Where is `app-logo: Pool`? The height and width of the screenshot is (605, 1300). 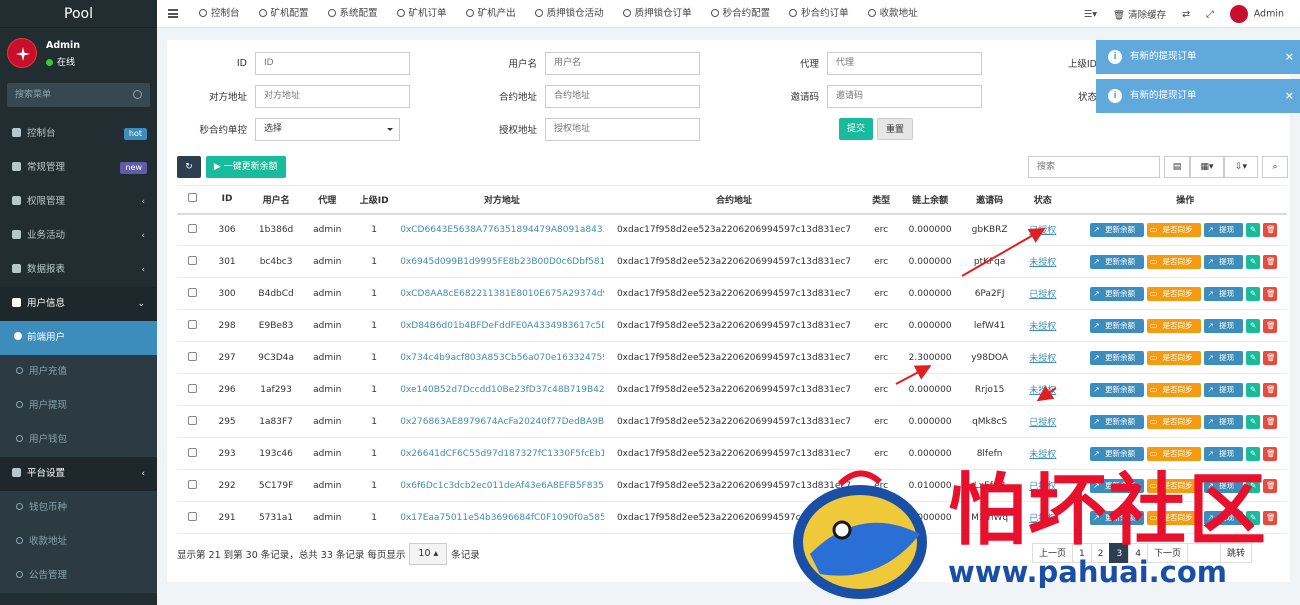
app-logo: Pool is located at coordinates (78, 14).